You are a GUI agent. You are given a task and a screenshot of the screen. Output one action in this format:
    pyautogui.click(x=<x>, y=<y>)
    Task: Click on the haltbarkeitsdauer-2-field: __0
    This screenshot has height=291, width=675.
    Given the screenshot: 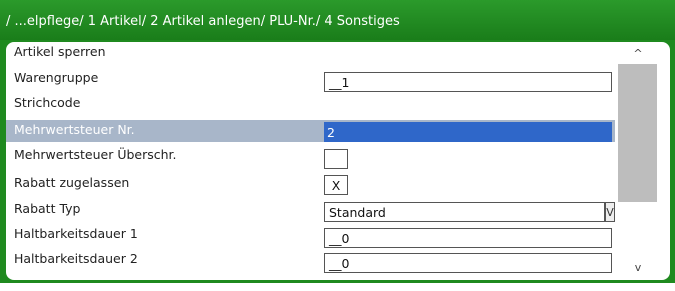 What is the action you would take?
    pyautogui.click(x=468, y=263)
    